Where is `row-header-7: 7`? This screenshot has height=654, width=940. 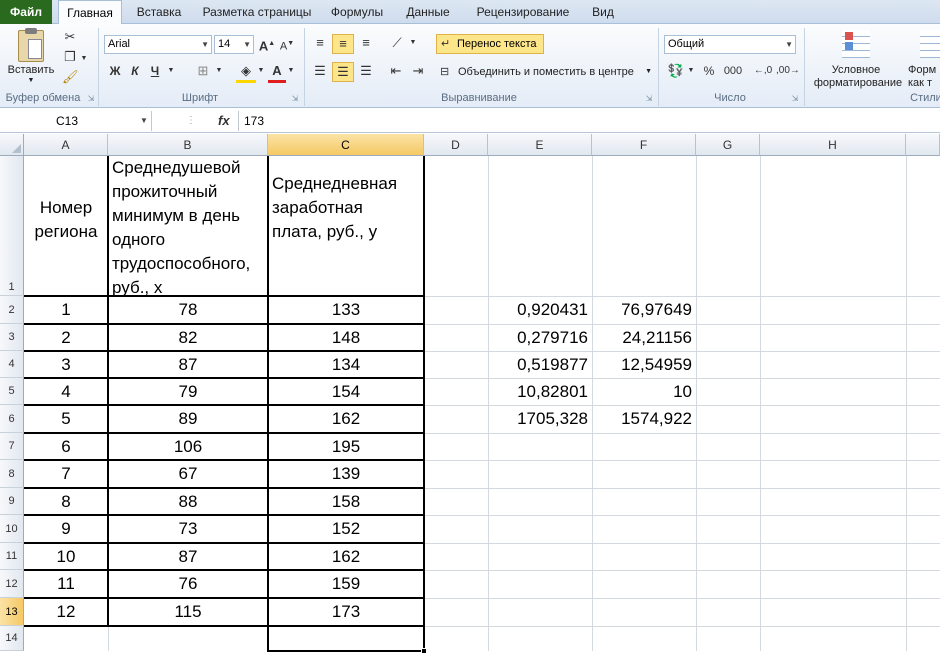
row-header-7: 7 is located at coordinates (12, 446).